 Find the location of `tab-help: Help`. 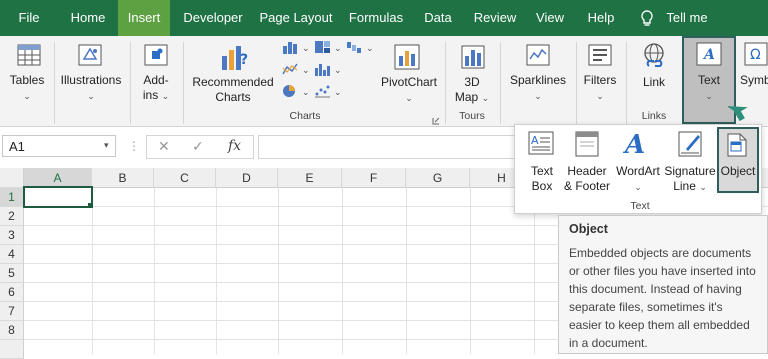

tab-help: Help is located at coordinates (601, 18).